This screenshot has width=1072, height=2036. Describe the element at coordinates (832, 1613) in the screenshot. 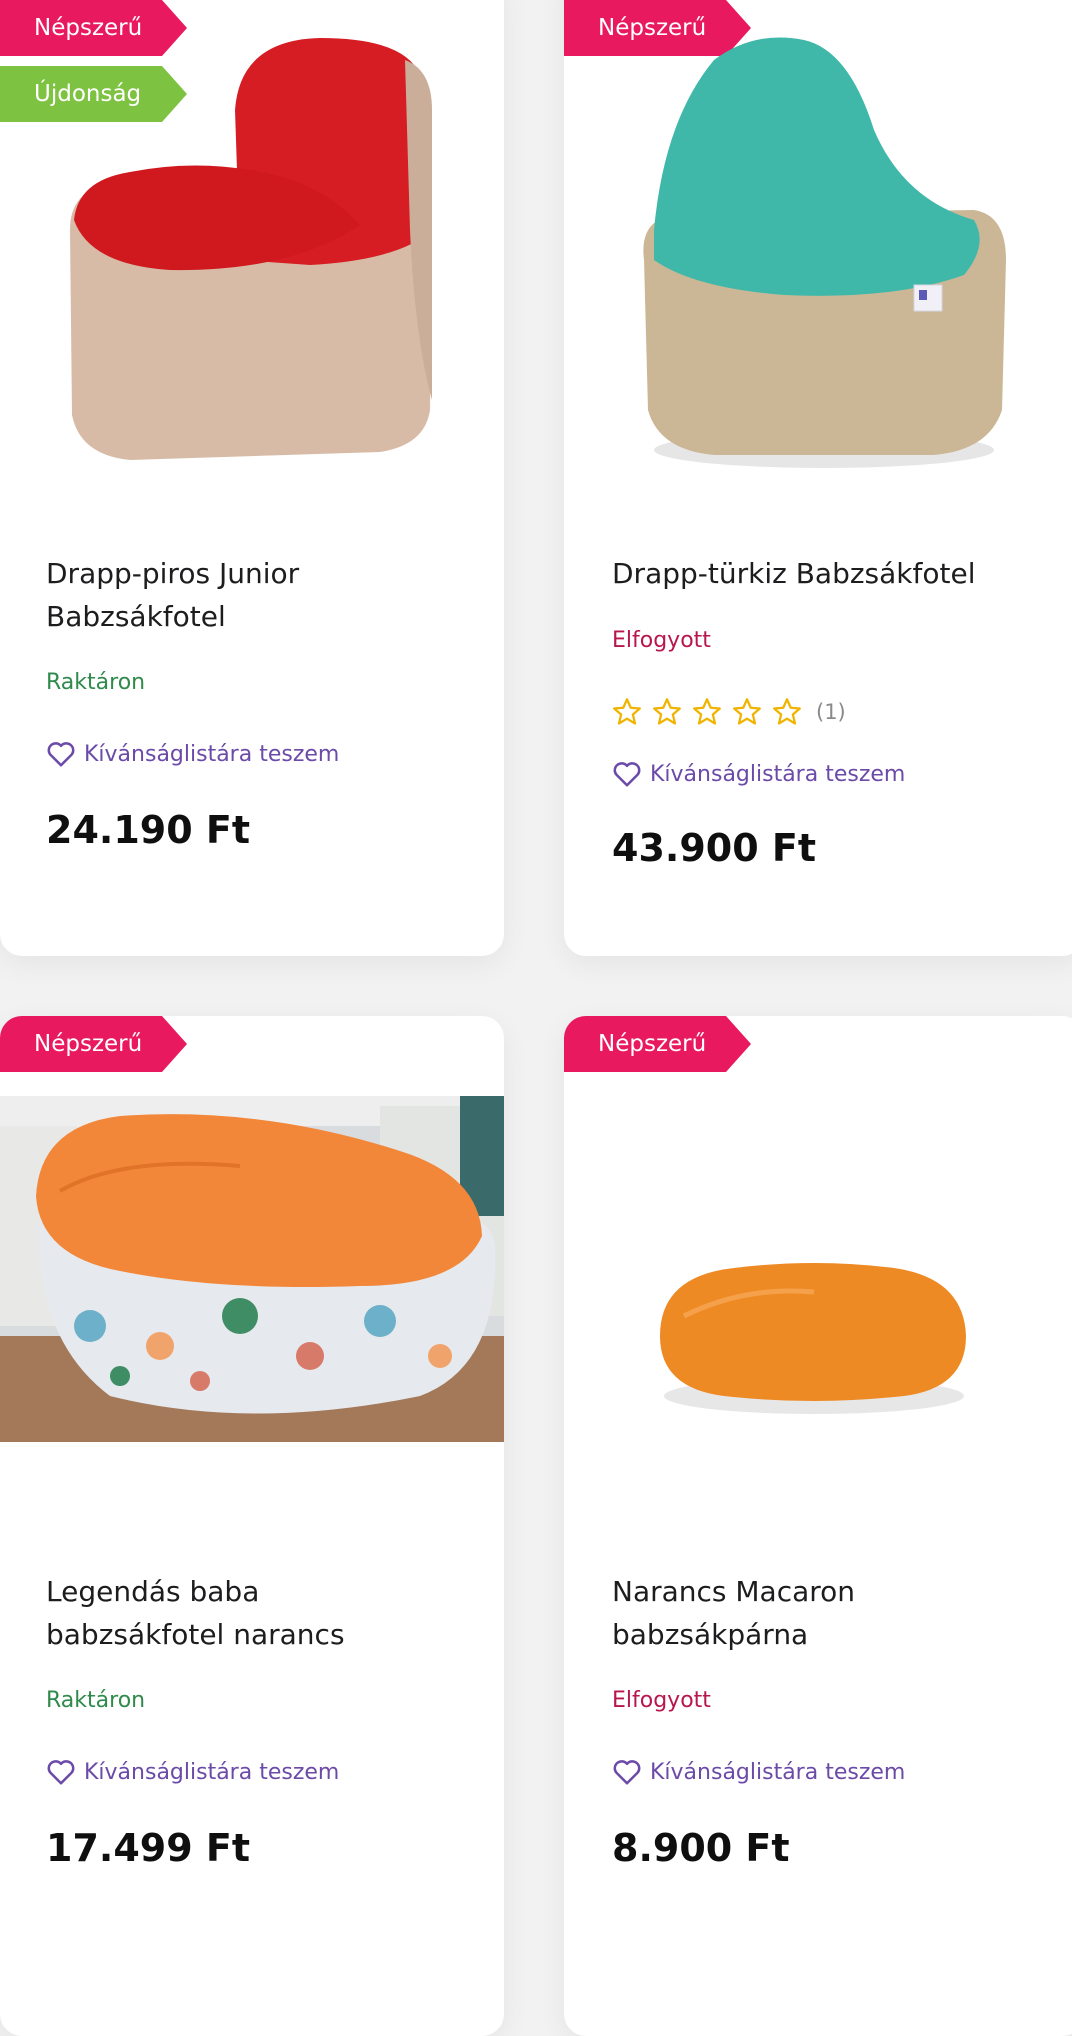

I see `product-title: Narancs Macaron babzsákpárna` at that location.